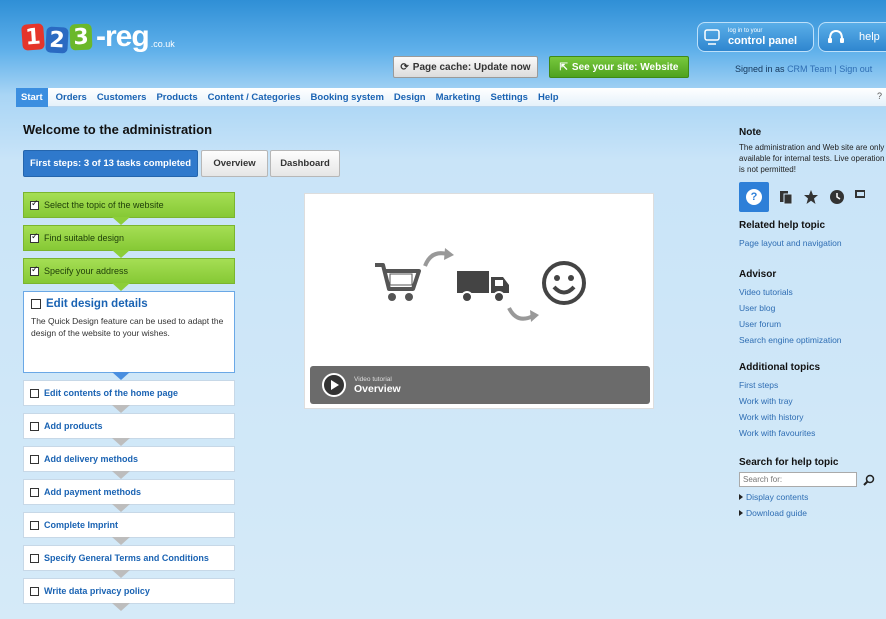  I want to click on advisor-link: User forum, so click(812, 324).